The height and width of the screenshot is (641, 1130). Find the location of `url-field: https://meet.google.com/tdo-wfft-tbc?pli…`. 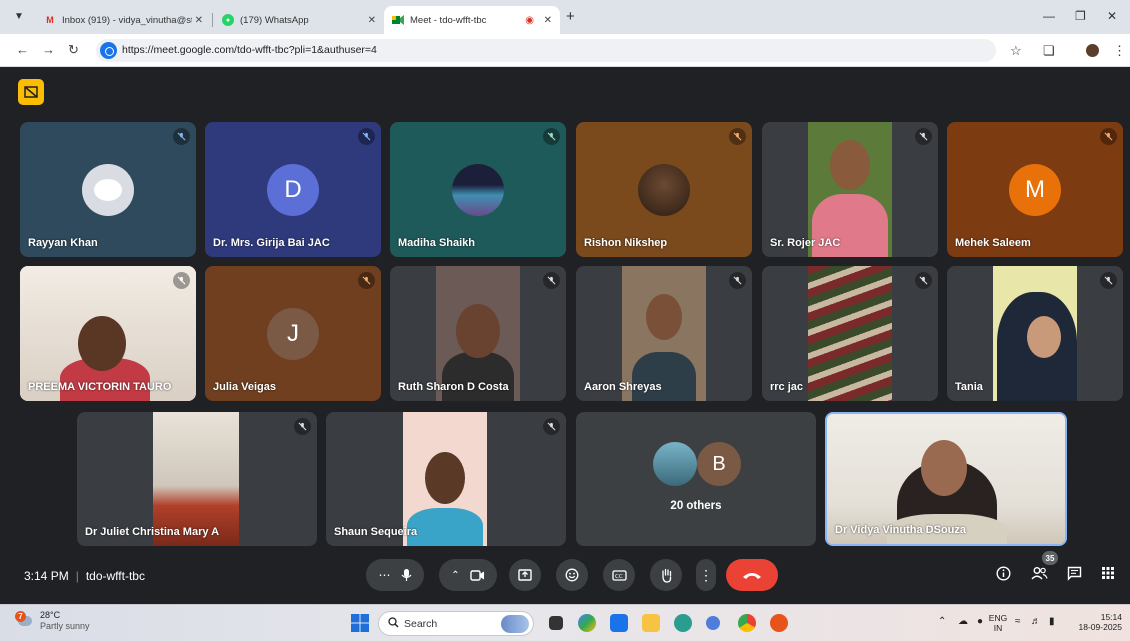

url-field: https://meet.google.com/tdo-wfft-tbc?pli… is located at coordinates (546, 50).